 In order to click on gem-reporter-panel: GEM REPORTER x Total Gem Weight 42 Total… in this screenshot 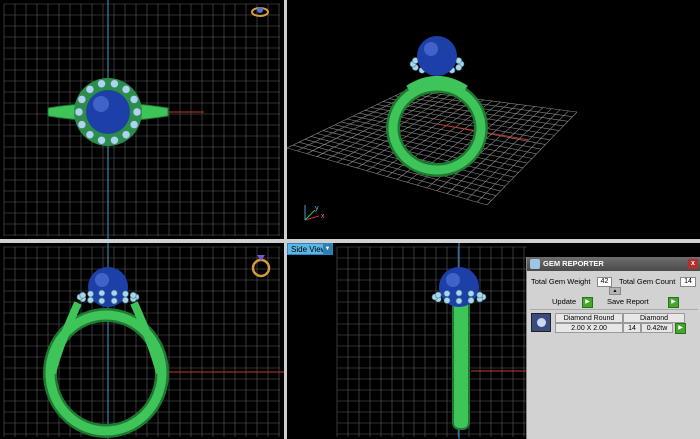, I will do `click(613, 348)`.